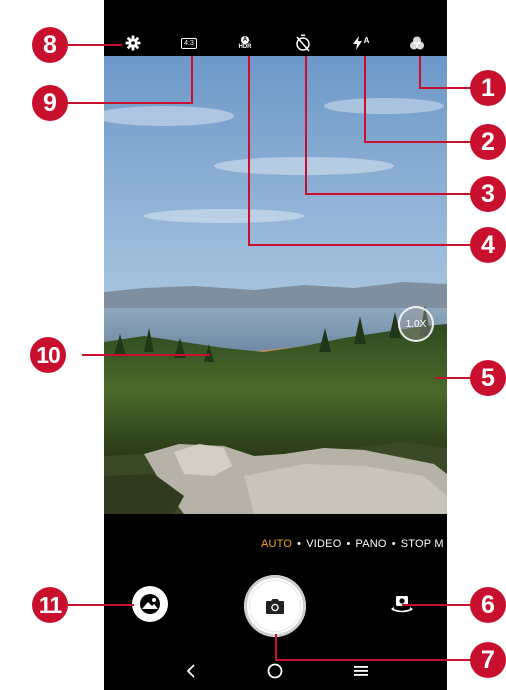  Describe the element at coordinates (245, 39) in the screenshot. I see `hdr-badge: A` at that location.